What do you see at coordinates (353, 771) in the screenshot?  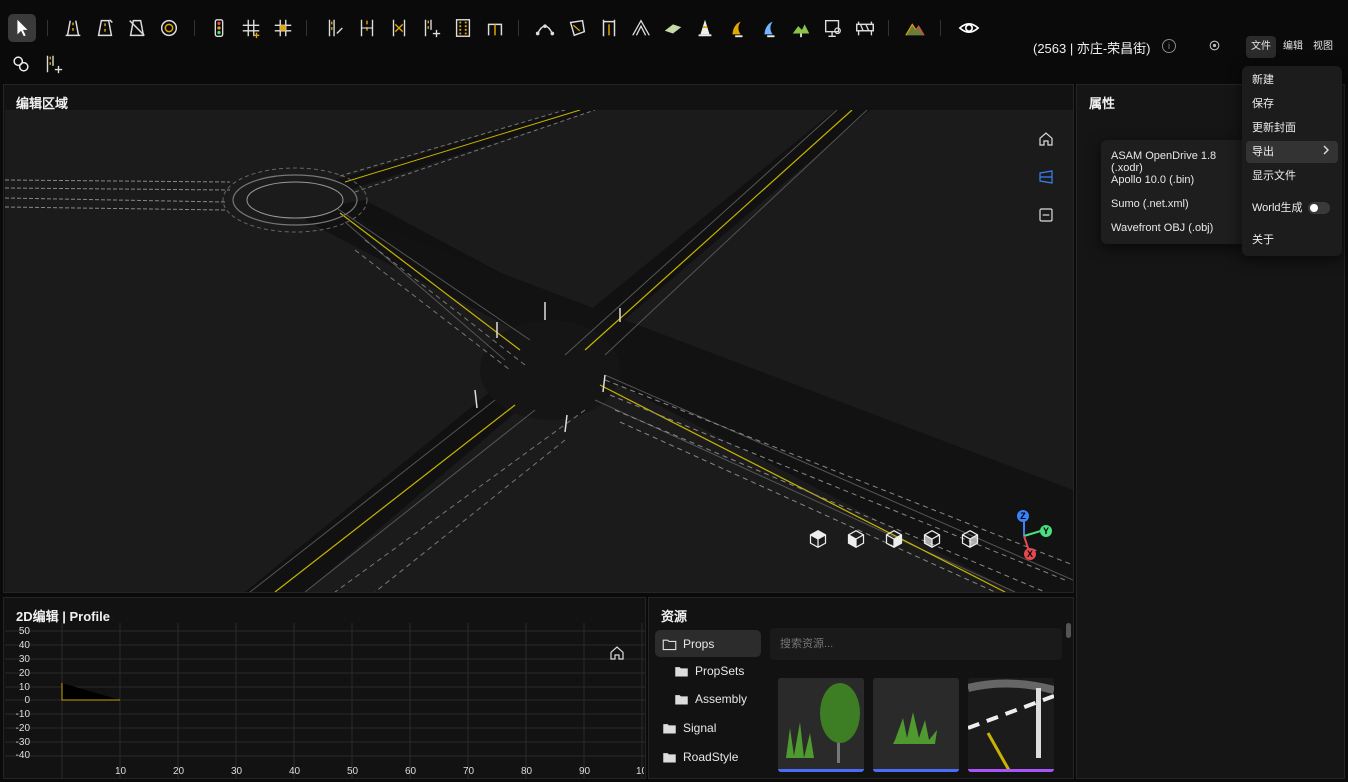 I see `x-tick-50: 50` at bounding box center [353, 771].